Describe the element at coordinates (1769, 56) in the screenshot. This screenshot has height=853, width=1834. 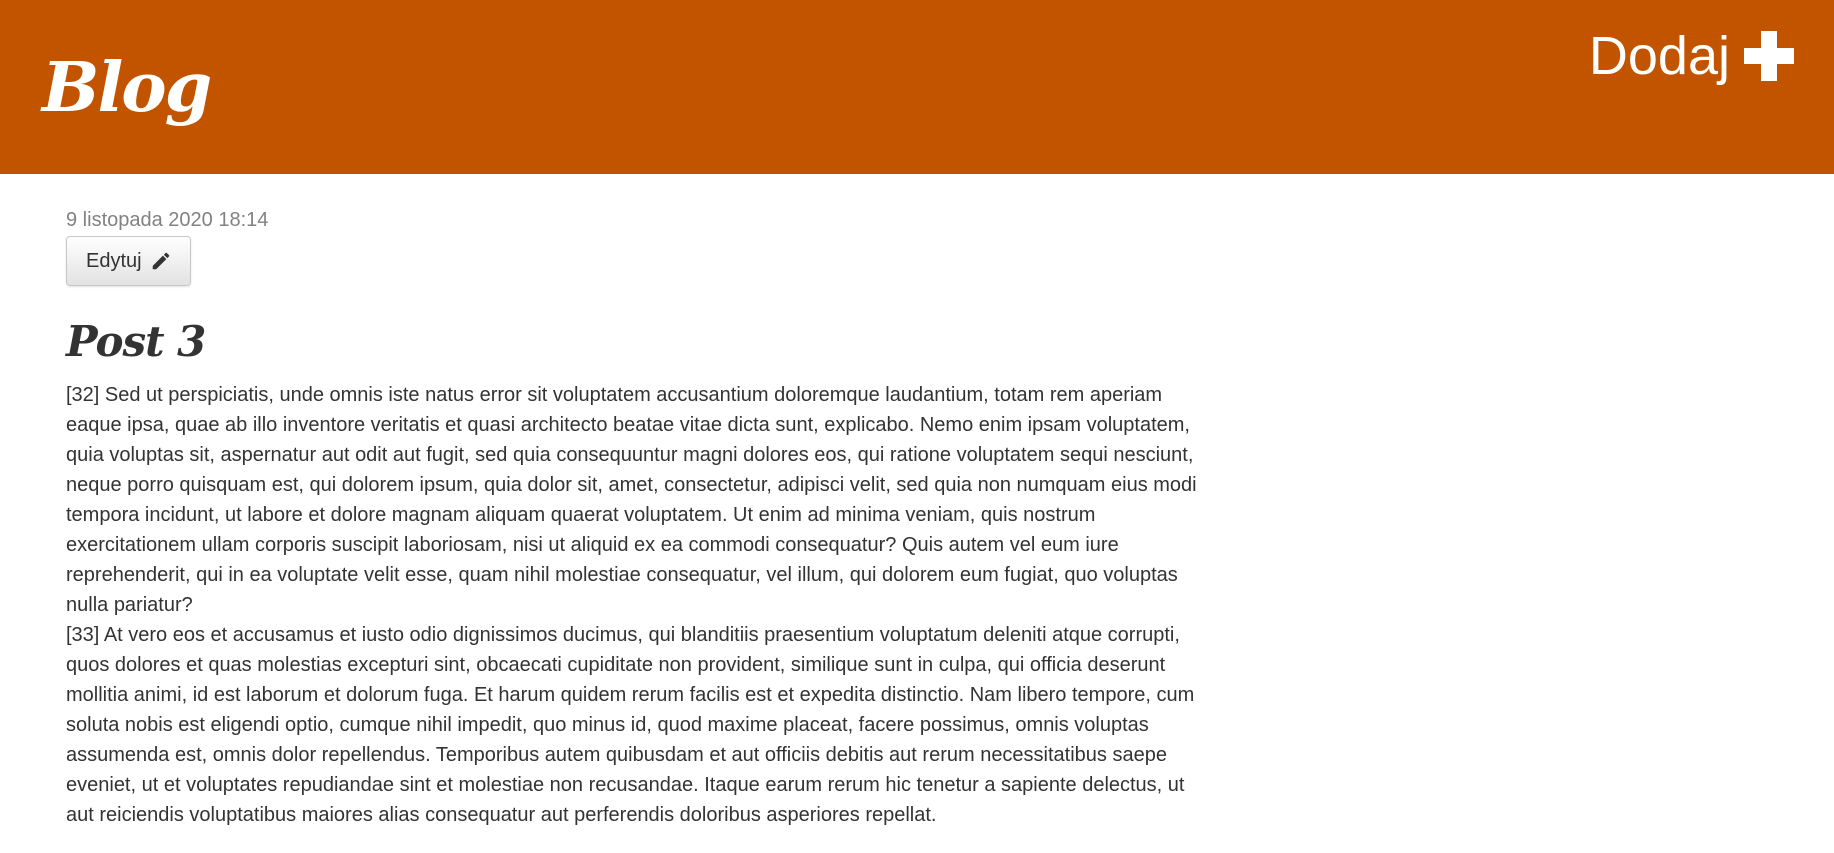
I see `plus-icon` at that location.